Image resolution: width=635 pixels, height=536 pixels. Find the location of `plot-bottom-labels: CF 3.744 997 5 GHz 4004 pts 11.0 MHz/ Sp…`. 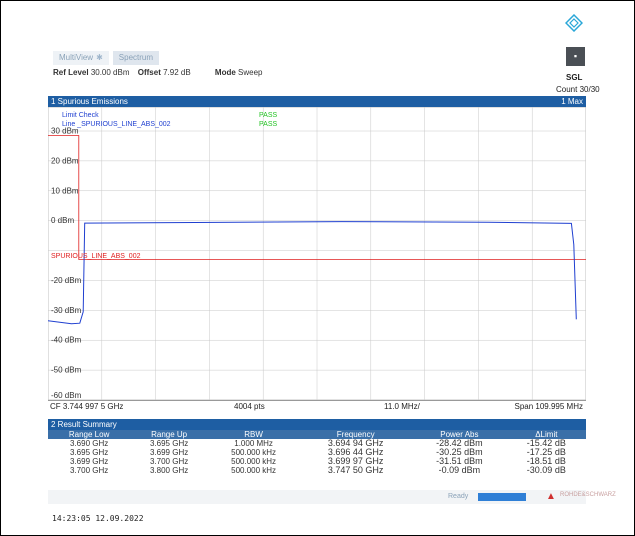

plot-bottom-labels: CF 3.744 997 5 GHz 4004 pts 11.0 MHz/ Sp… is located at coordinates (317, 406).